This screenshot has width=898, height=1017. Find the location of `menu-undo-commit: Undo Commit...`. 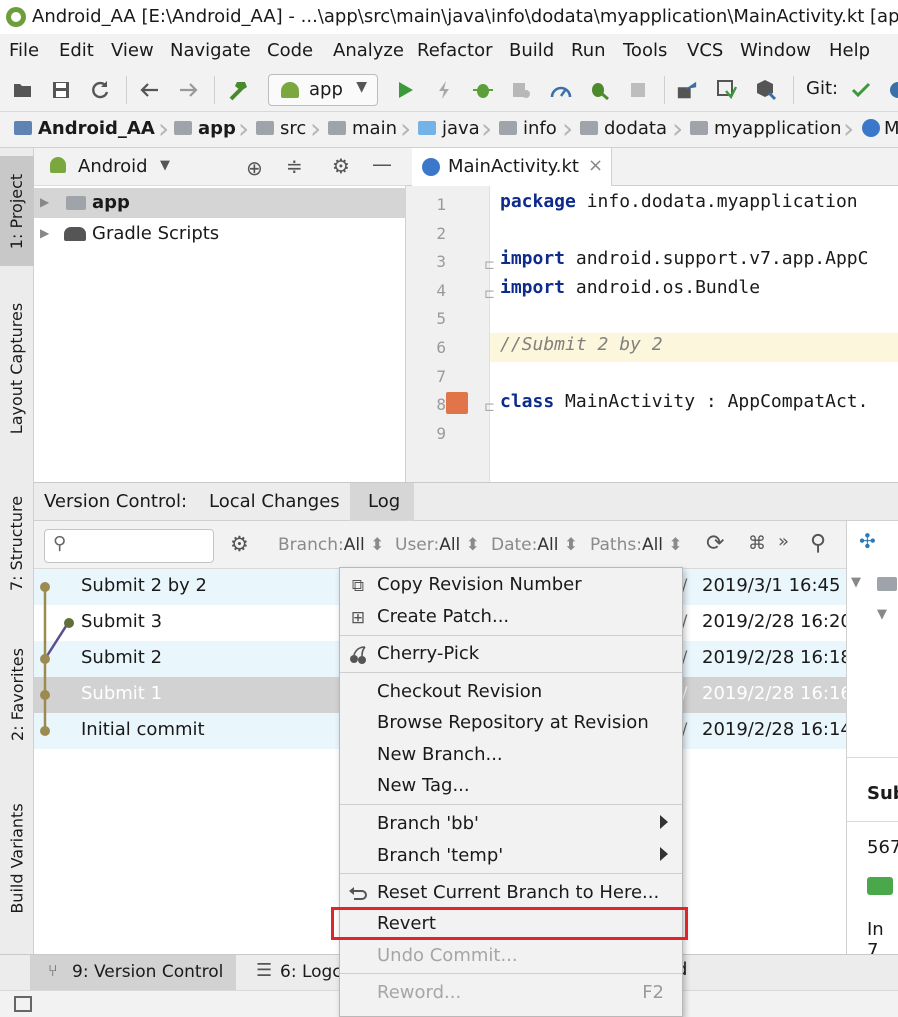

menu-undo-commit: Undo Commit... is located at coordinates (511, 957).